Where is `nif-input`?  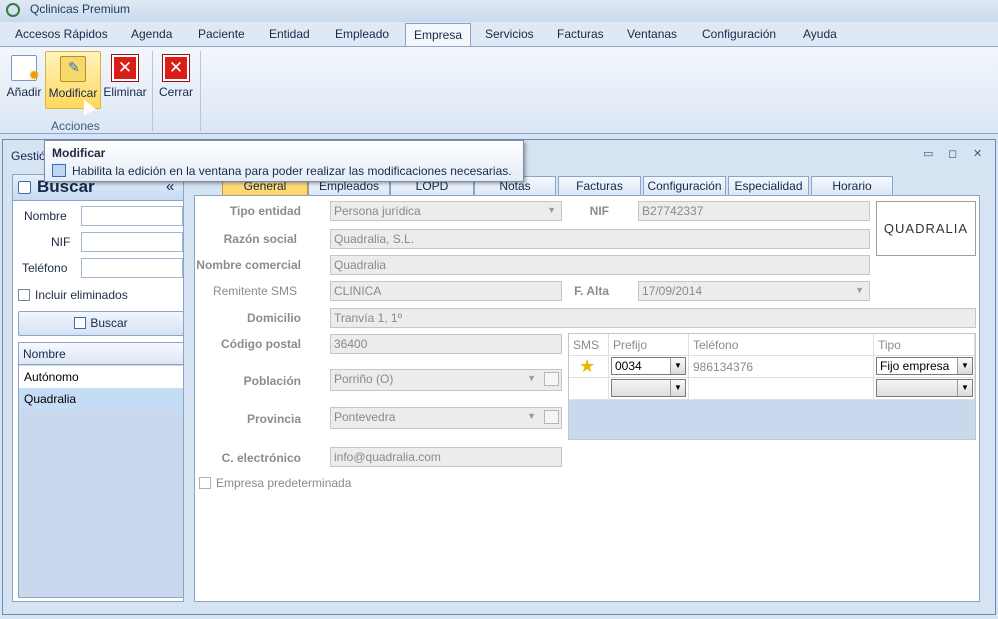
nif-input is located at coordinates (132, 242).